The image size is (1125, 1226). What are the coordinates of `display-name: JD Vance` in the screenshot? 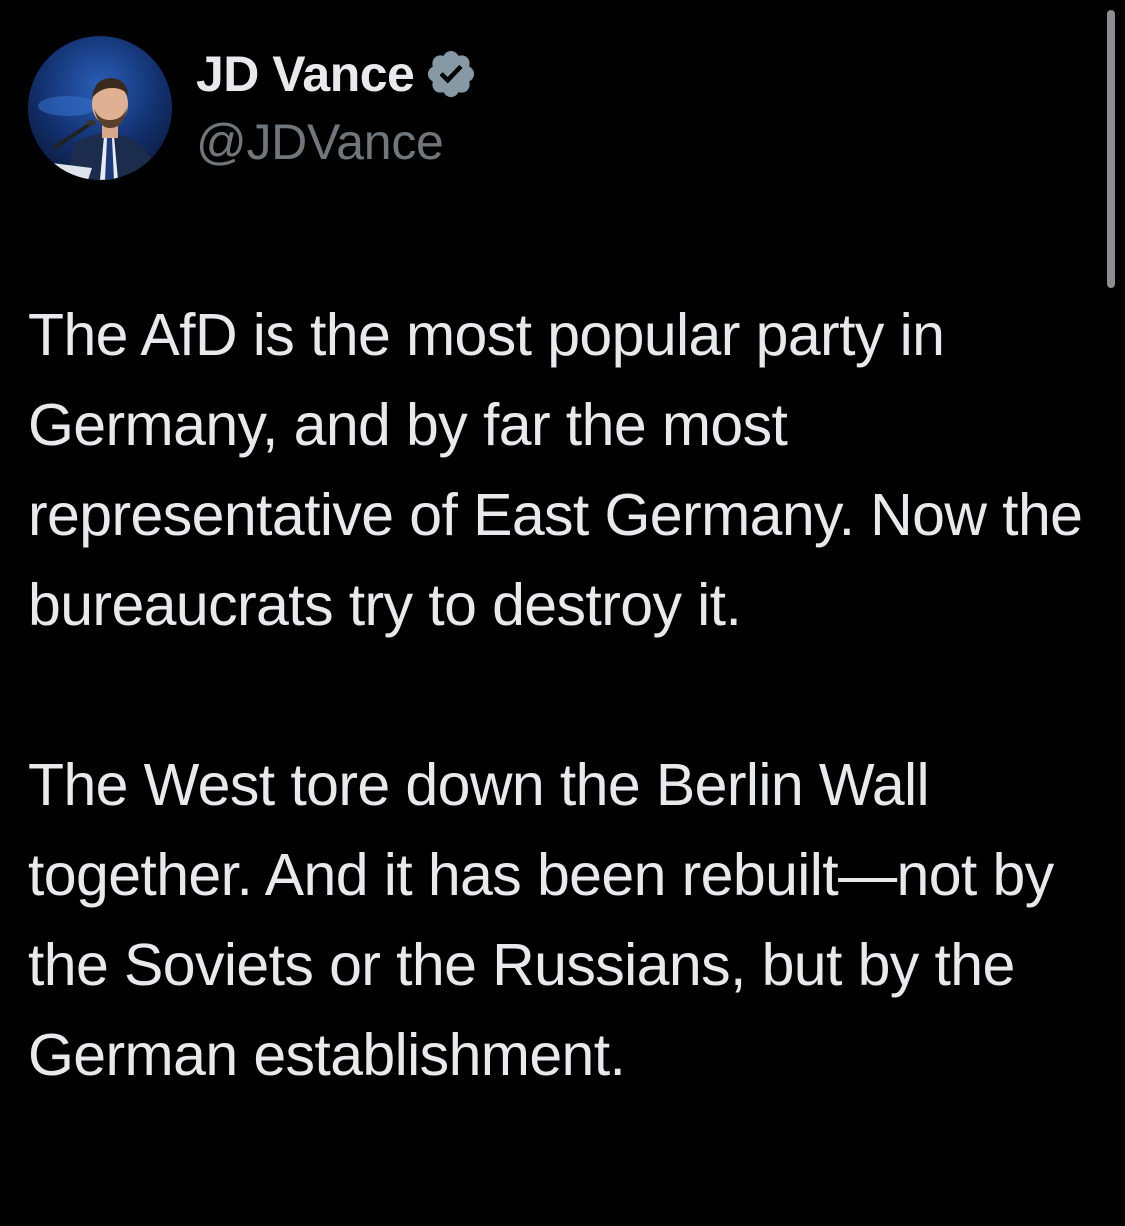 It's located at (305, 74).